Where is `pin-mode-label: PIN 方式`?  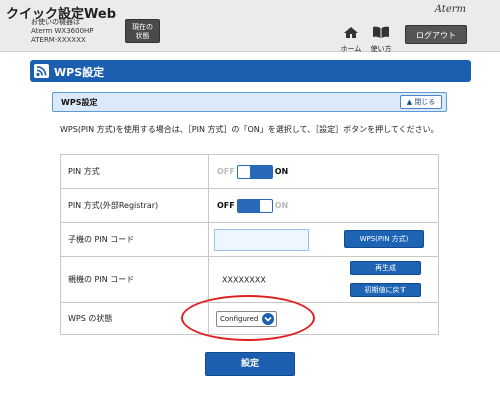 pin-mode-label: PIN 方式 is located at coordinates (134, 171).